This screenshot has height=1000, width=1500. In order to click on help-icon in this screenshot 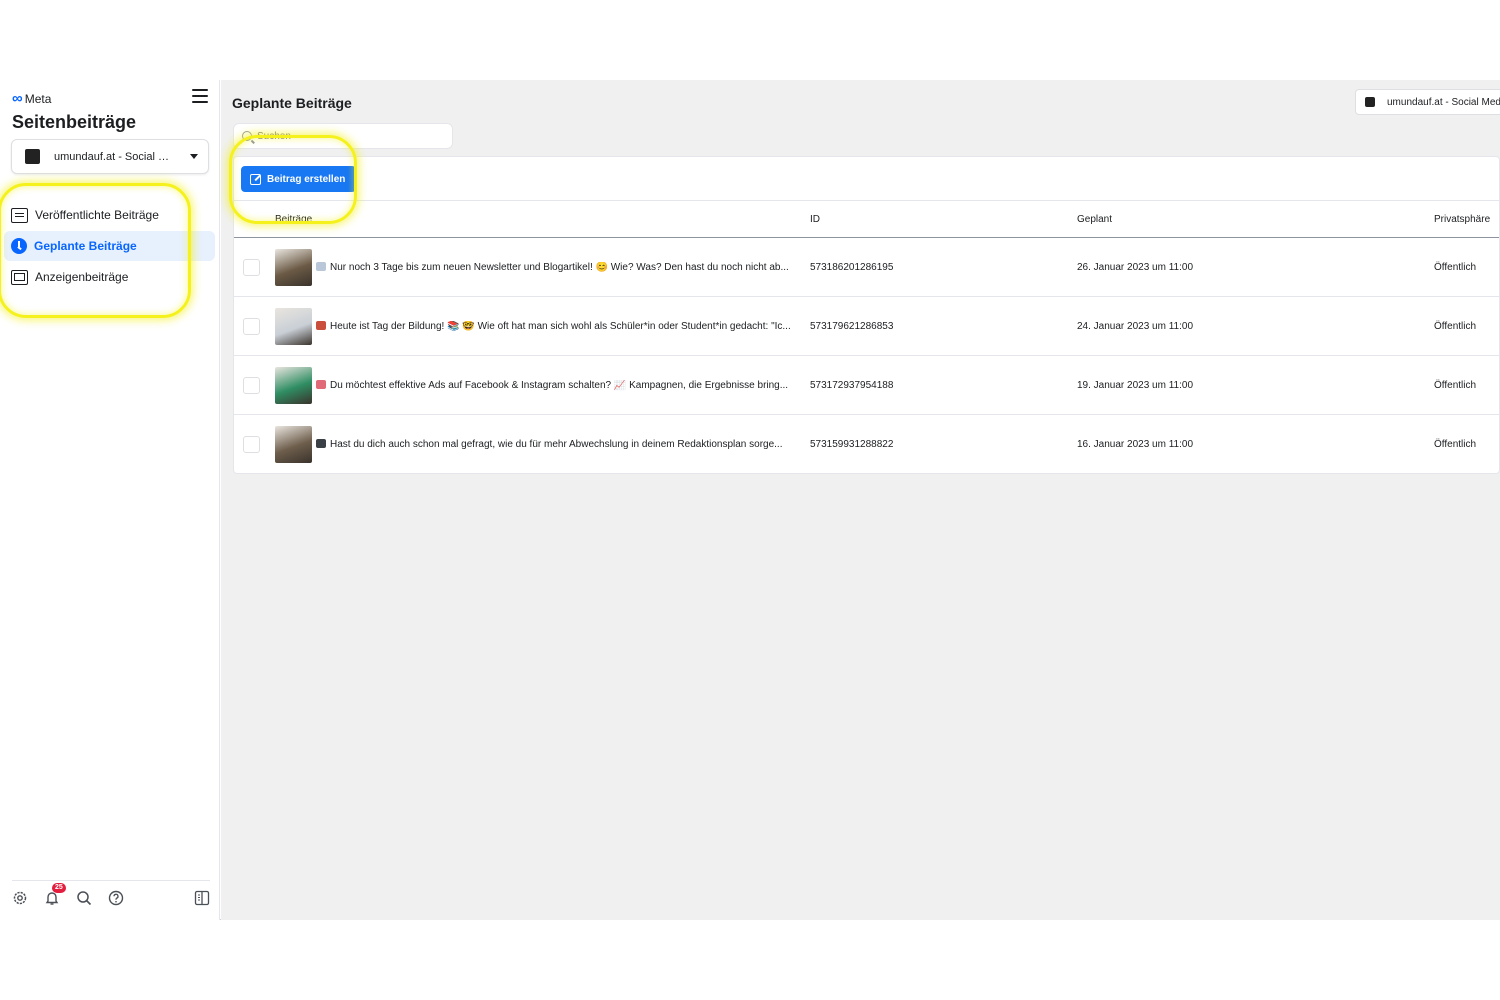, I will do `click(116, 898)`.